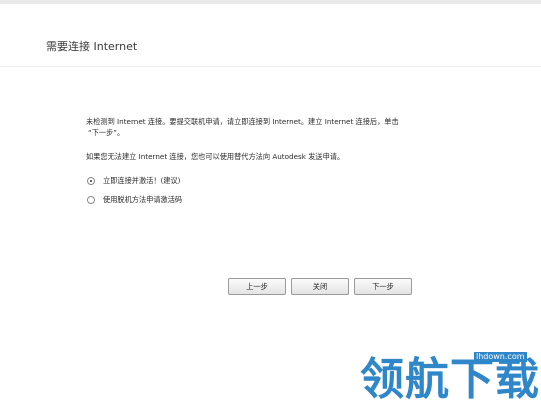 The image size is (541, 408). I want to click on dialog-title: 需要连接 Internet, so click(92, 46).